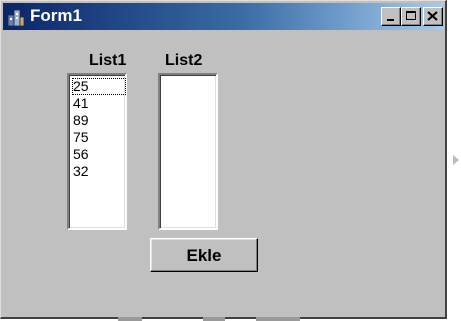 The image size is (461, 321). I want to click on list2-items, so click(188, 76).